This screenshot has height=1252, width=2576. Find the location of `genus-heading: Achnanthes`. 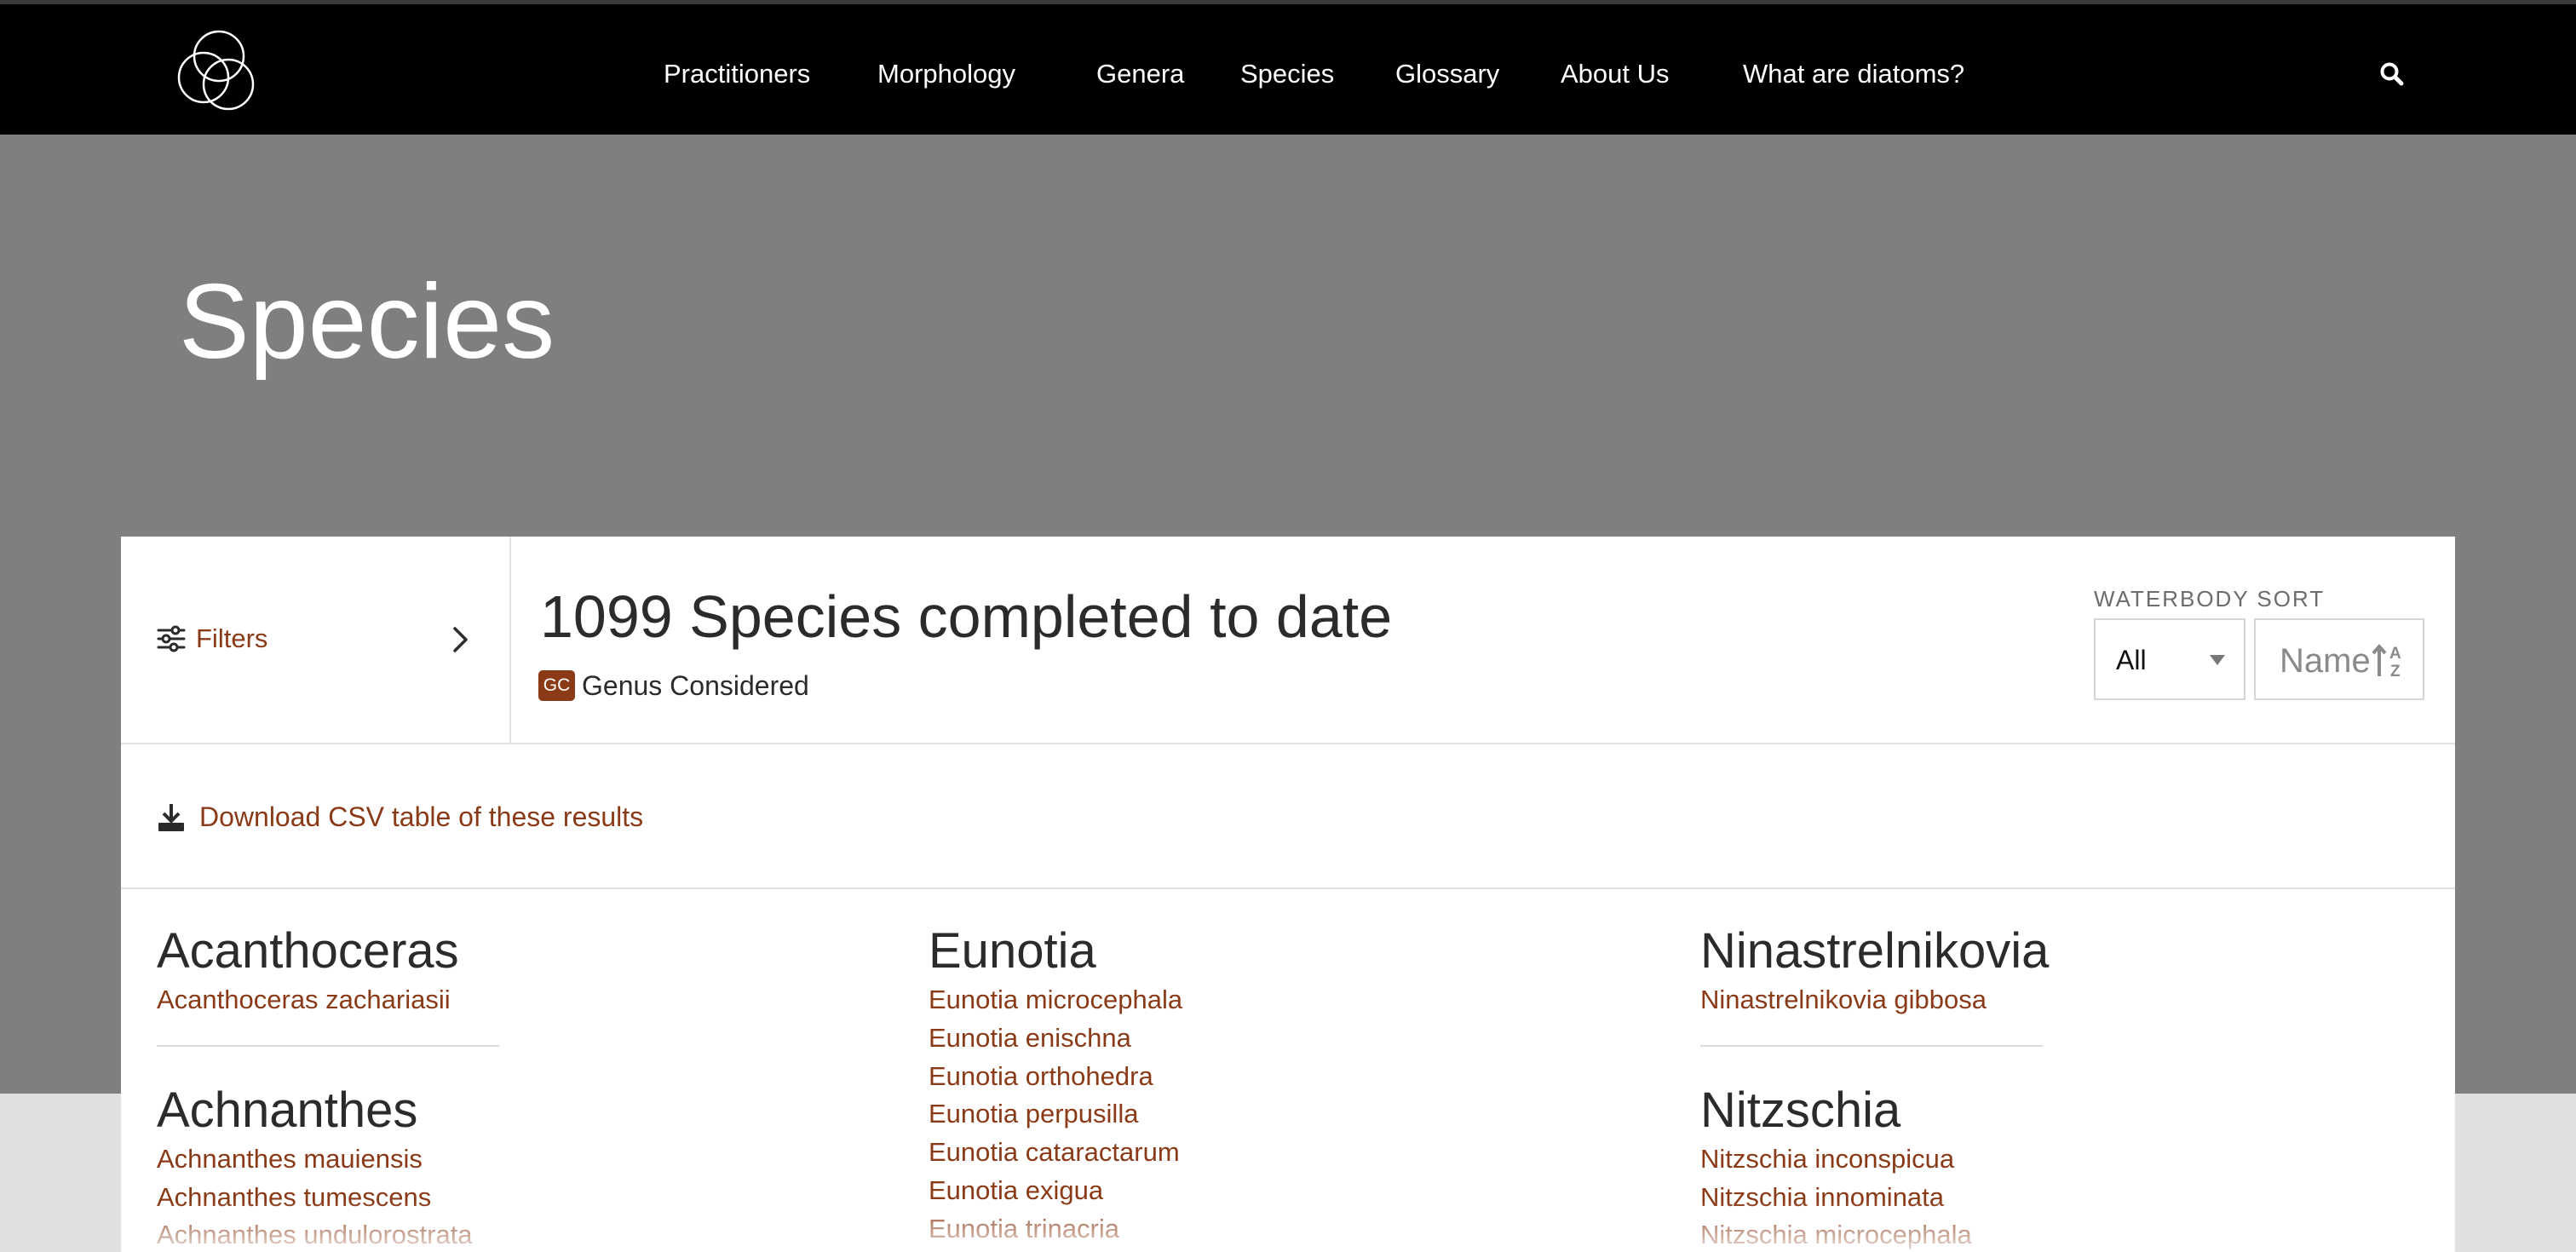

genus-heading: Achnanthes is located at coordinates (288, 1110).